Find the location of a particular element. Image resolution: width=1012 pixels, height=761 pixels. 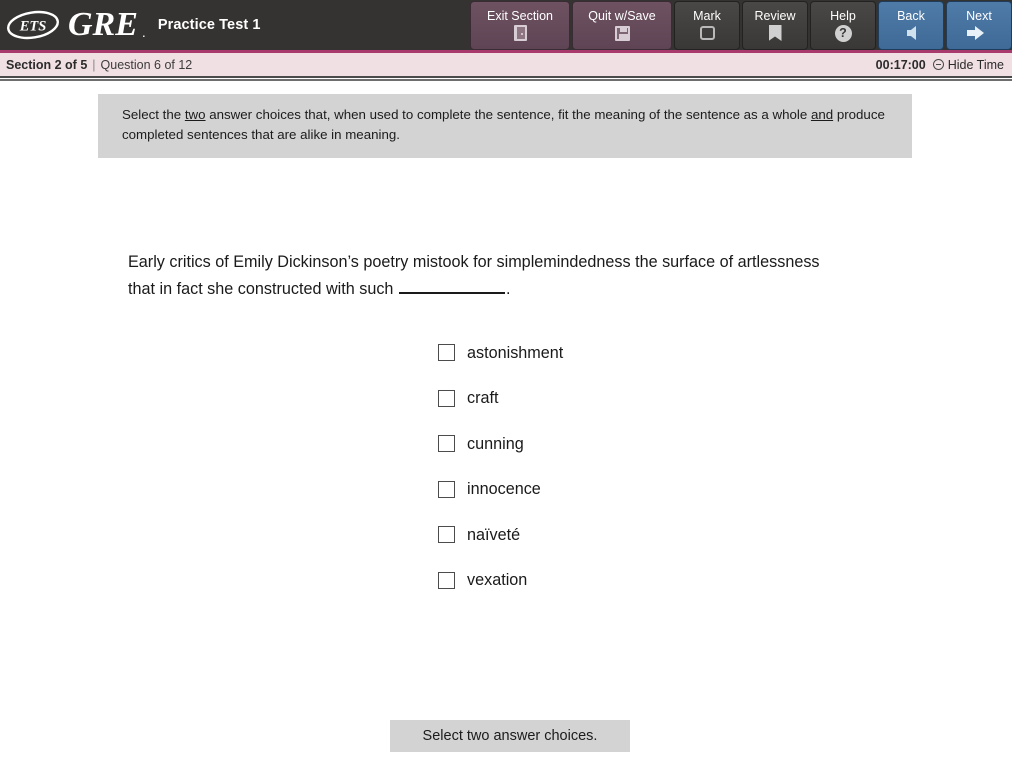

countdown-timer: 00:17:00 is located at coordinates (900, 64).